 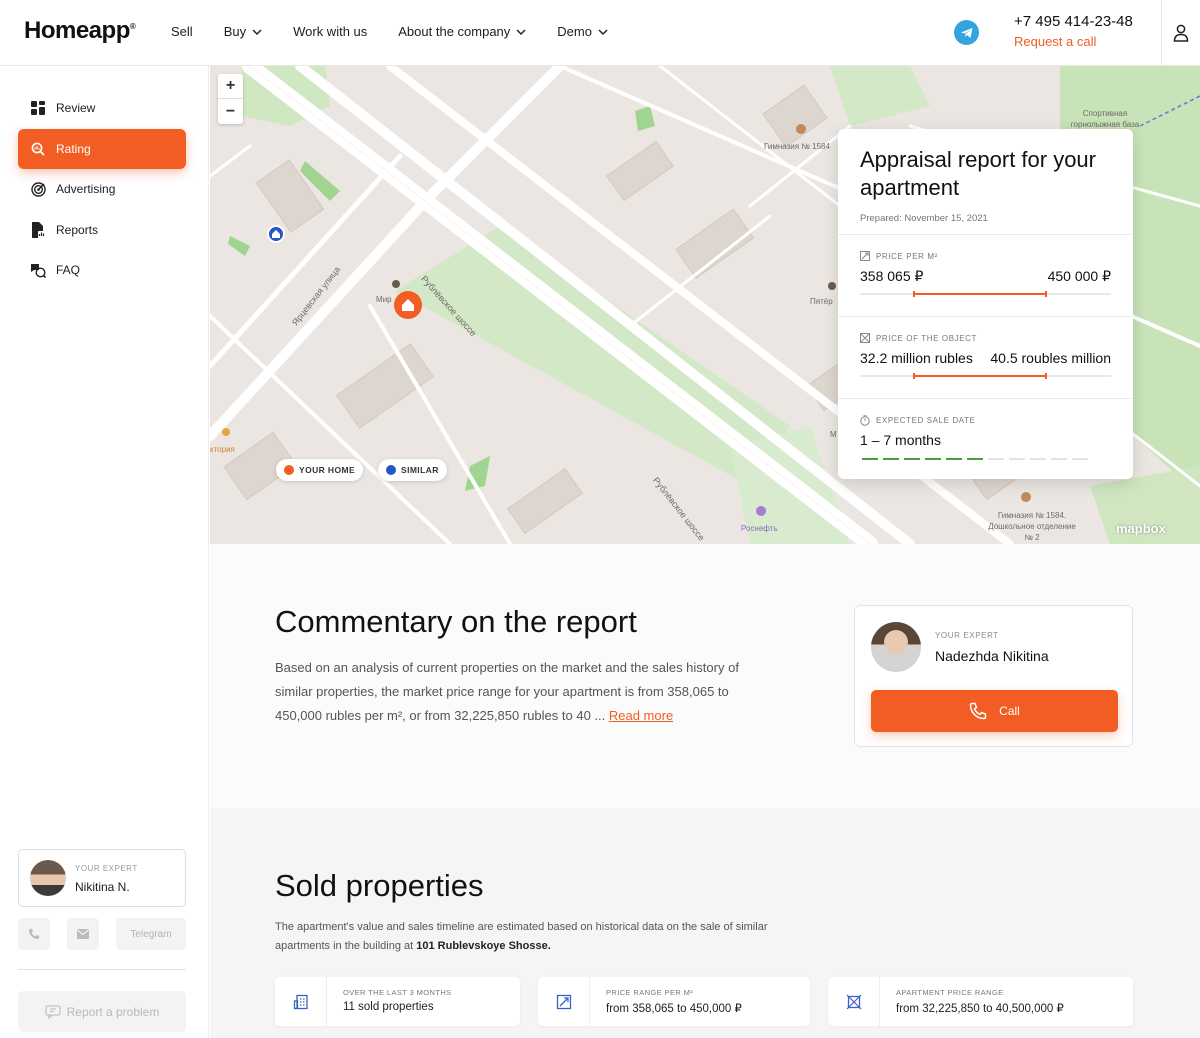 What do you see at coordinates (759, 528) in the screenshot?
I see `poi-label: Роснефть` at bounding box center [759, 528].